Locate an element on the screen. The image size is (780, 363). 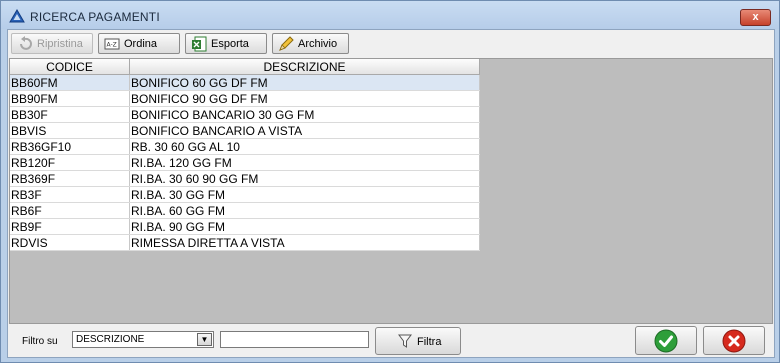
filter-field-select: DESCRIZIONE ▼ is located at coordinates (143, 339).